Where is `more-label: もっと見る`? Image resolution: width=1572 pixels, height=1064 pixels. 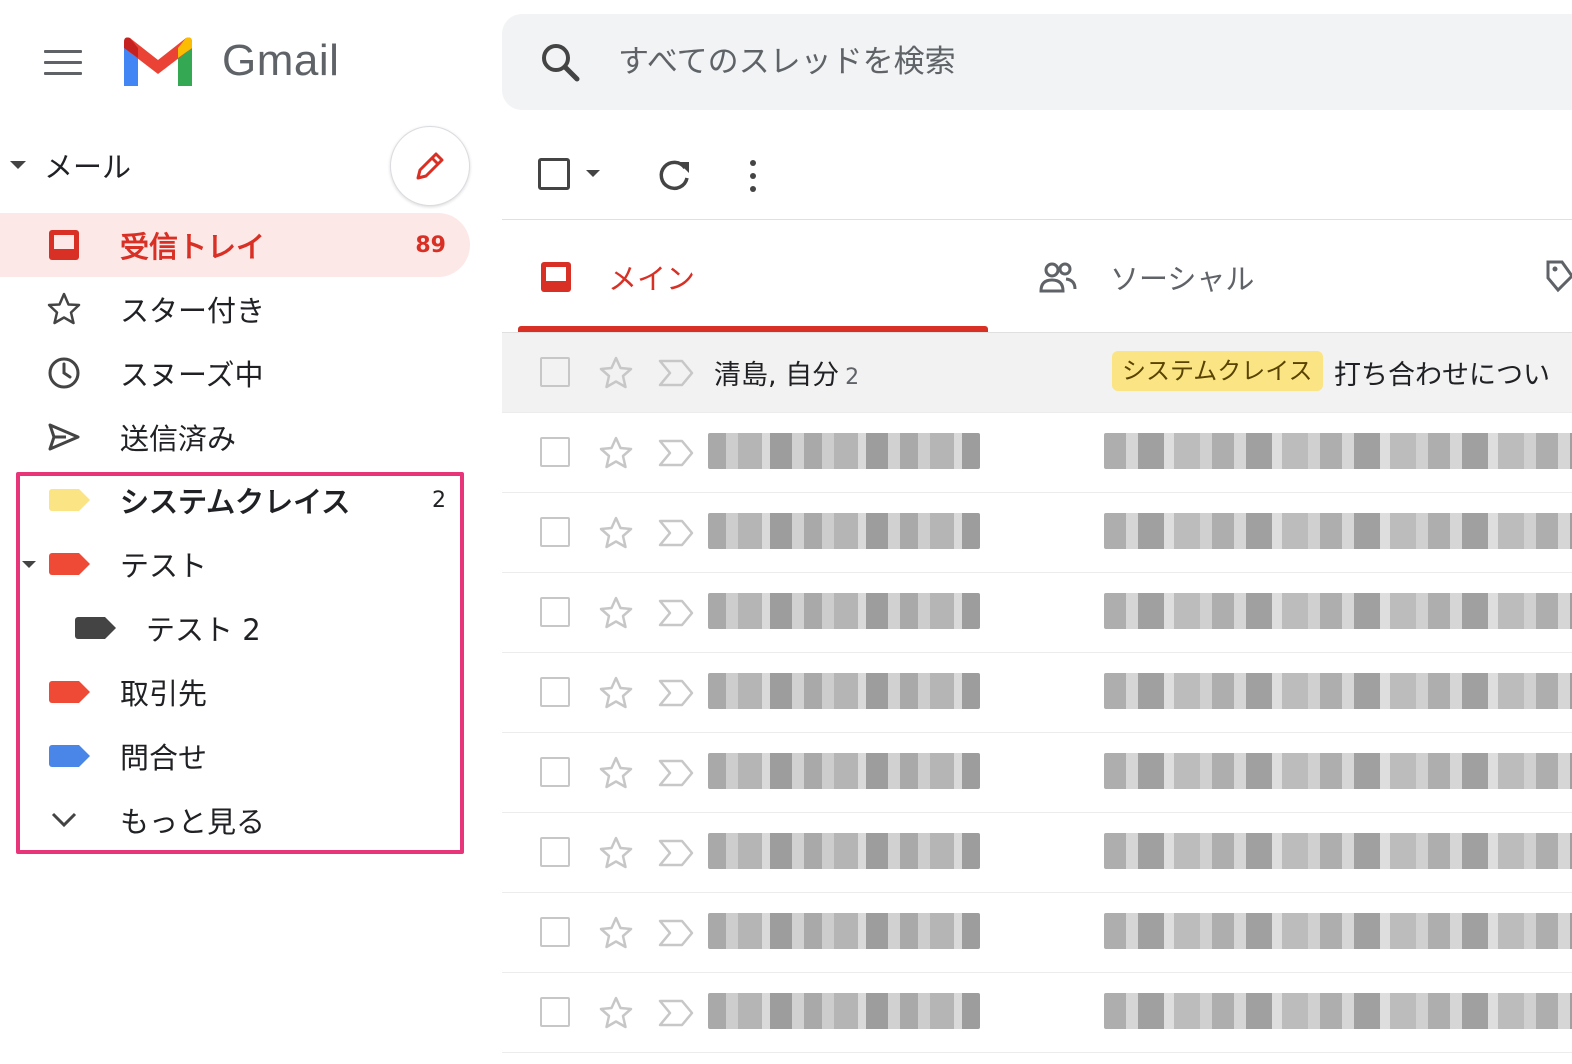 more-label: もっと見る is located at coordinates (193, 822).